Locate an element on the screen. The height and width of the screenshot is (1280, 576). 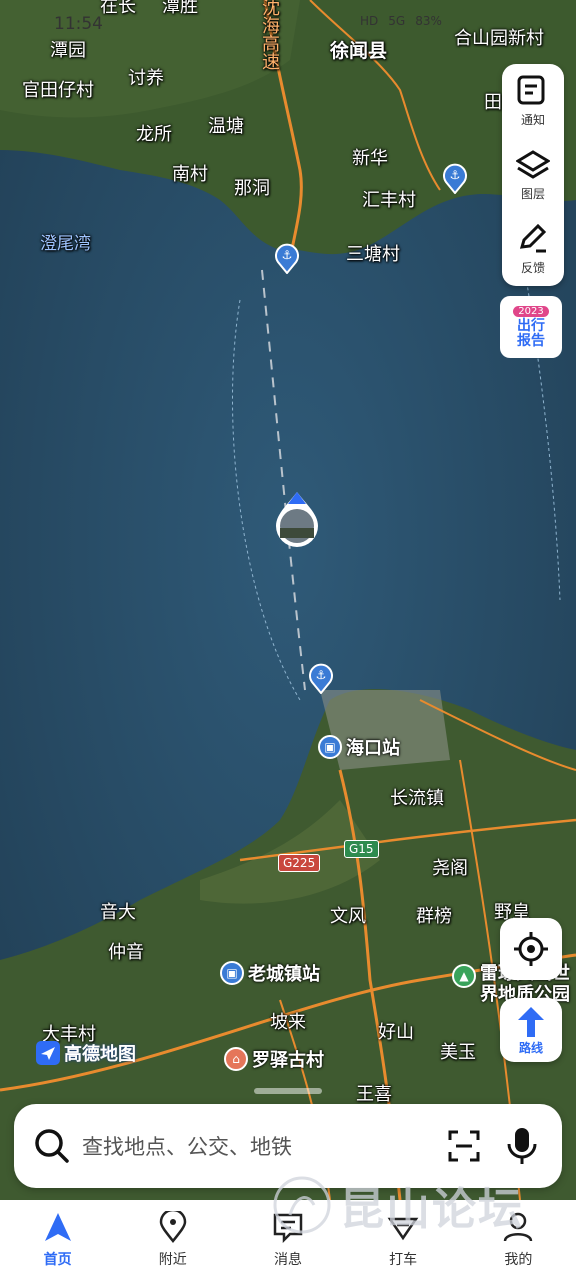
road-badge-g225: G225 is located at coordinates (299, 863).